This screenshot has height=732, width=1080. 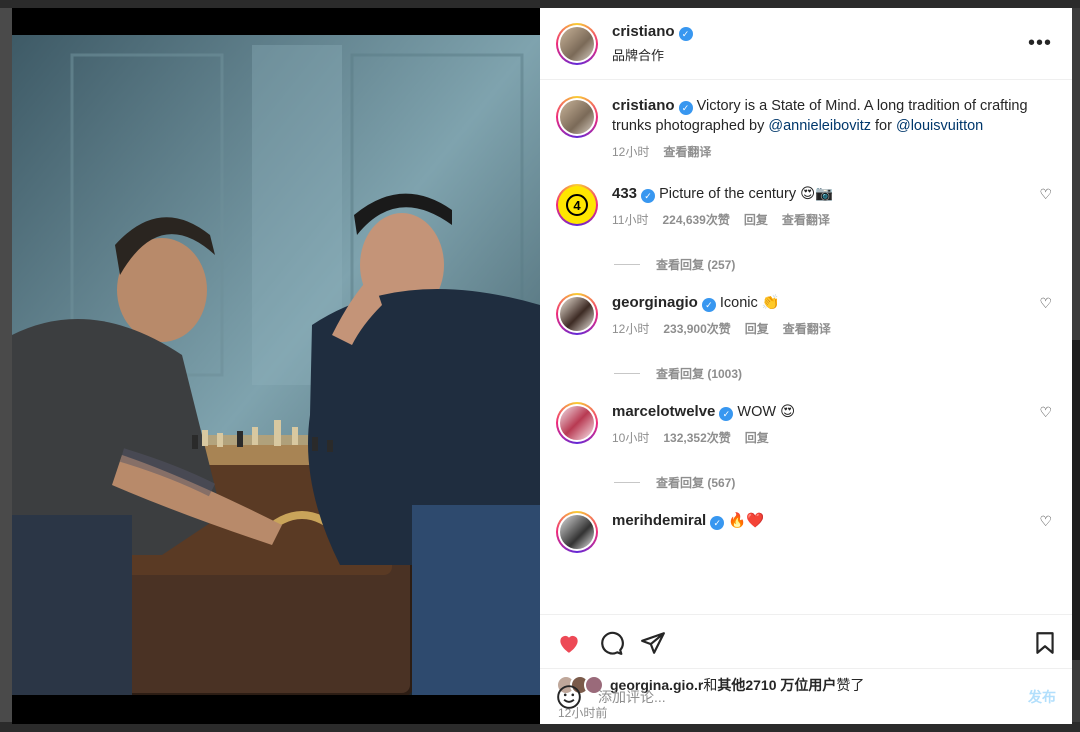 What do you see at coordinates (630, 152) in the screenshot?
I see `caption-time: 12小时` at bounding box center [630, 152].